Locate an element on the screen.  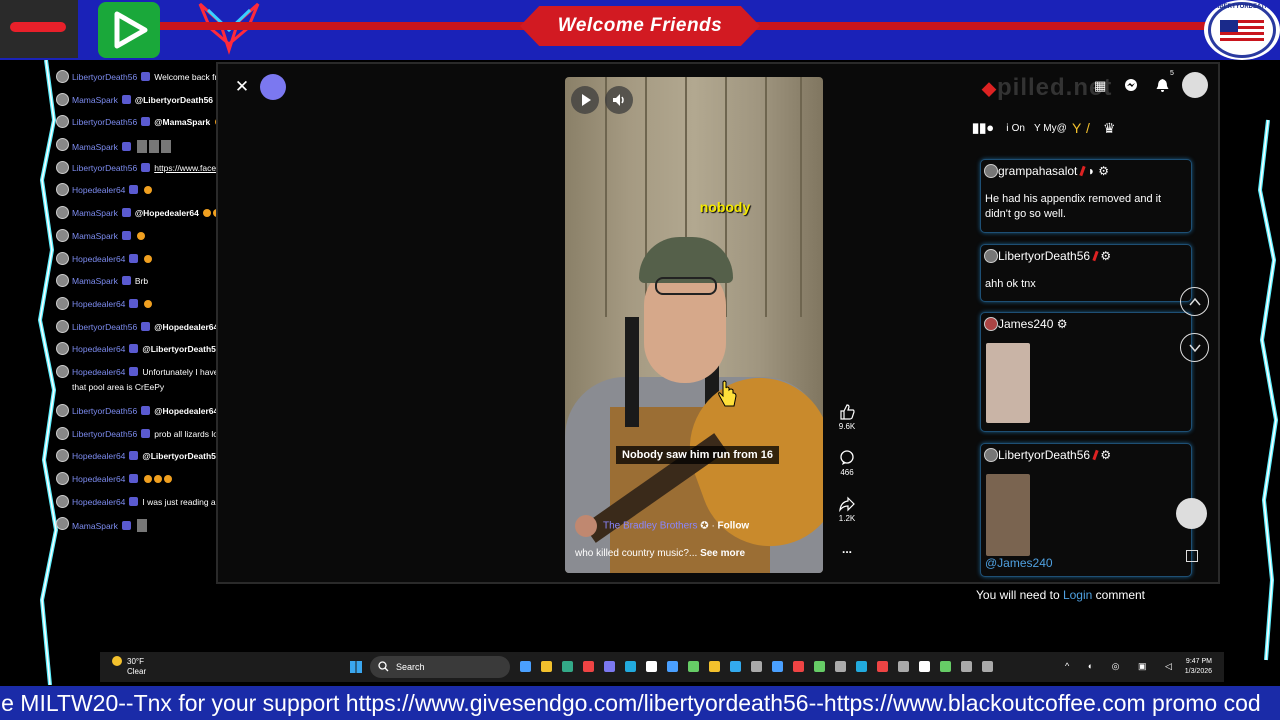
close-icon: ✕ is located at coordinates (242, 86).